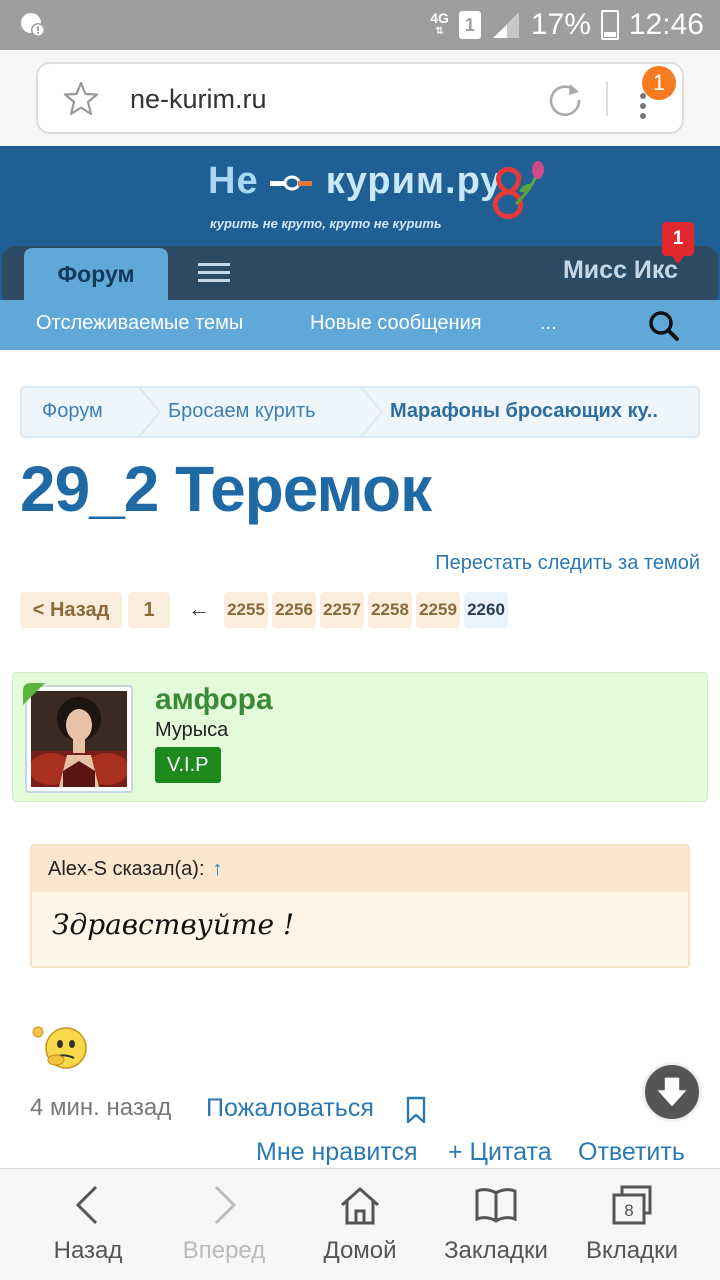 The height and width of the screenshot is (1280, 720). Describe the element at coordinates (524, 411) in the screenshot. I see `breadcrumb-item-marathons: Марафоны бросающих ку..` at that location.